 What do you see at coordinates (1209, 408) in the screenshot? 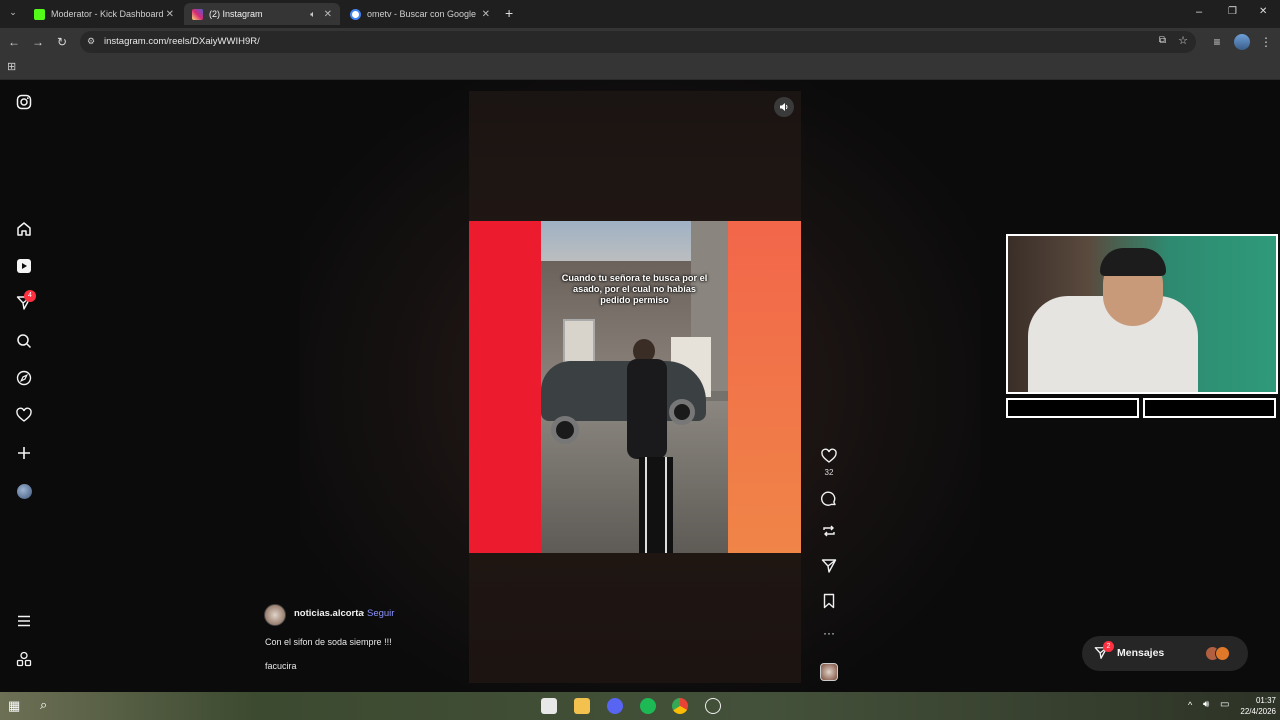
I see `webcam-label-box-right` at bounding box center [1209, 408].